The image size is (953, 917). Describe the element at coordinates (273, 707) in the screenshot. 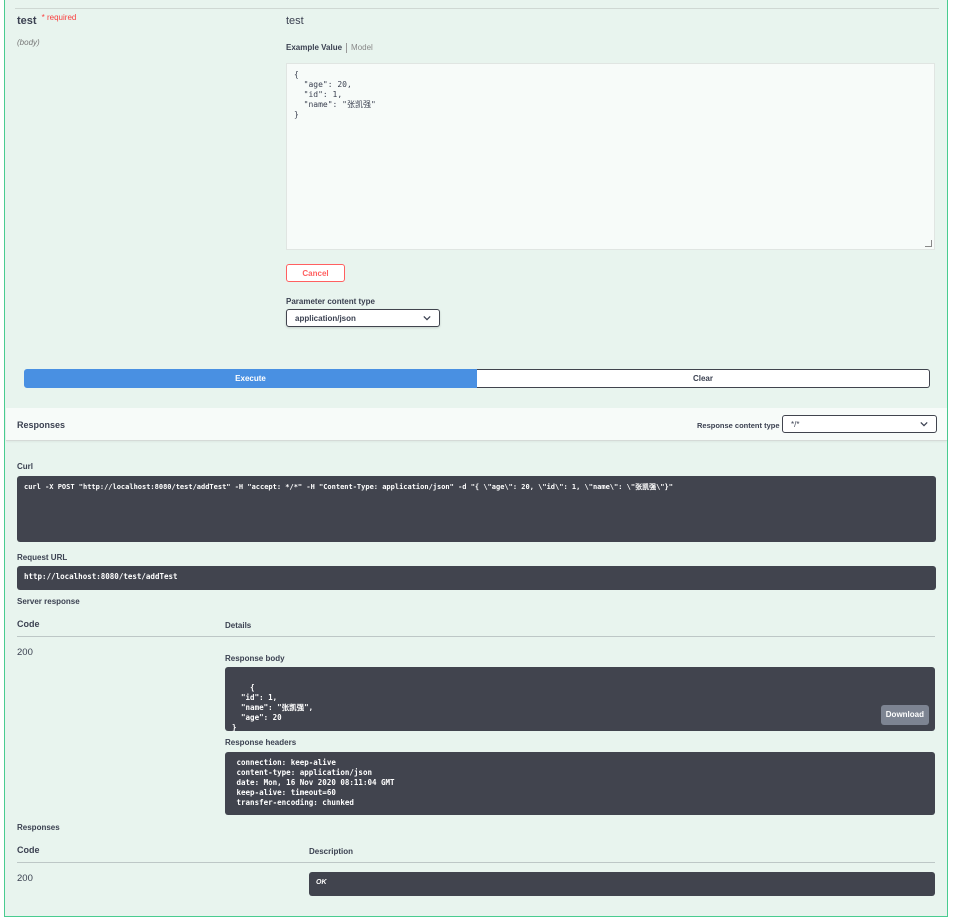

I see `response-body-text: { "id": 1, "name": "张凯强", "age": 20 }` at that location.